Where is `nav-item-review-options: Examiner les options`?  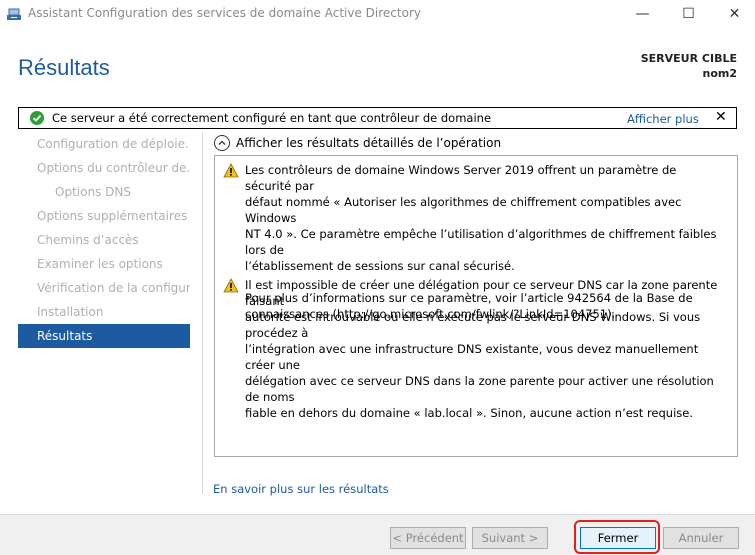 nav-item-review-options: Examiner les options is located at coordinates (104, 264).